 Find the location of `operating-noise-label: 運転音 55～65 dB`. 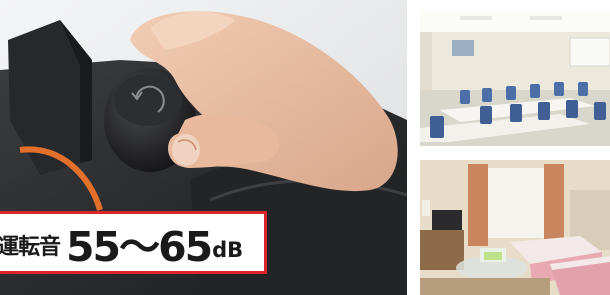

operating-noise-label: 運転音 55～65 dB is located at coordinates (133, 242).